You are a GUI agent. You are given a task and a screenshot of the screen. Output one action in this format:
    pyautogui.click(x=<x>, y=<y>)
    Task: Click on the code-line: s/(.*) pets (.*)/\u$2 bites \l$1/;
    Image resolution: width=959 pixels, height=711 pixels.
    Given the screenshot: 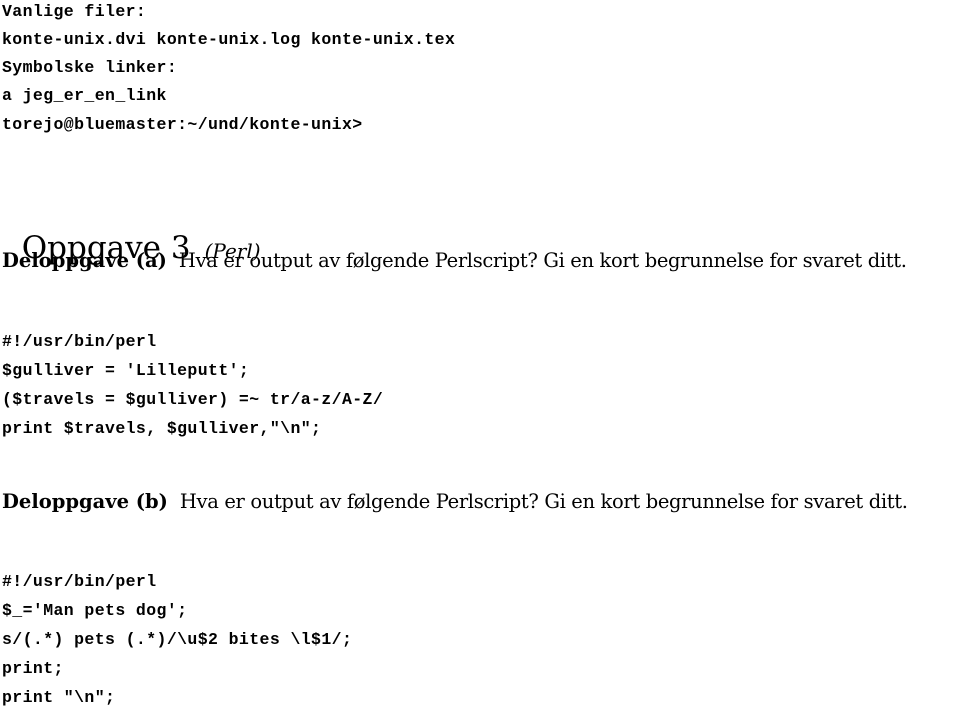 What is the action you would take?
    pyautogui.click(x=177, y=639)
    